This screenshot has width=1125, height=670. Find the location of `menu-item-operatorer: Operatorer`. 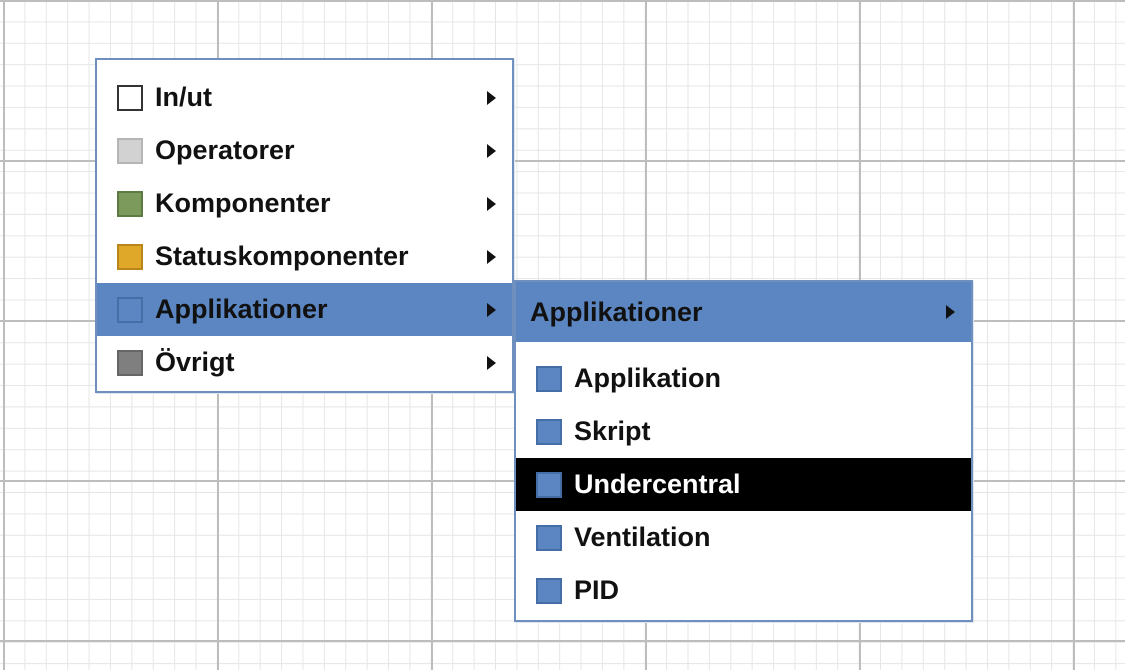

menu-item-operatorer: Operatorer is located at coordinates (304, 150).